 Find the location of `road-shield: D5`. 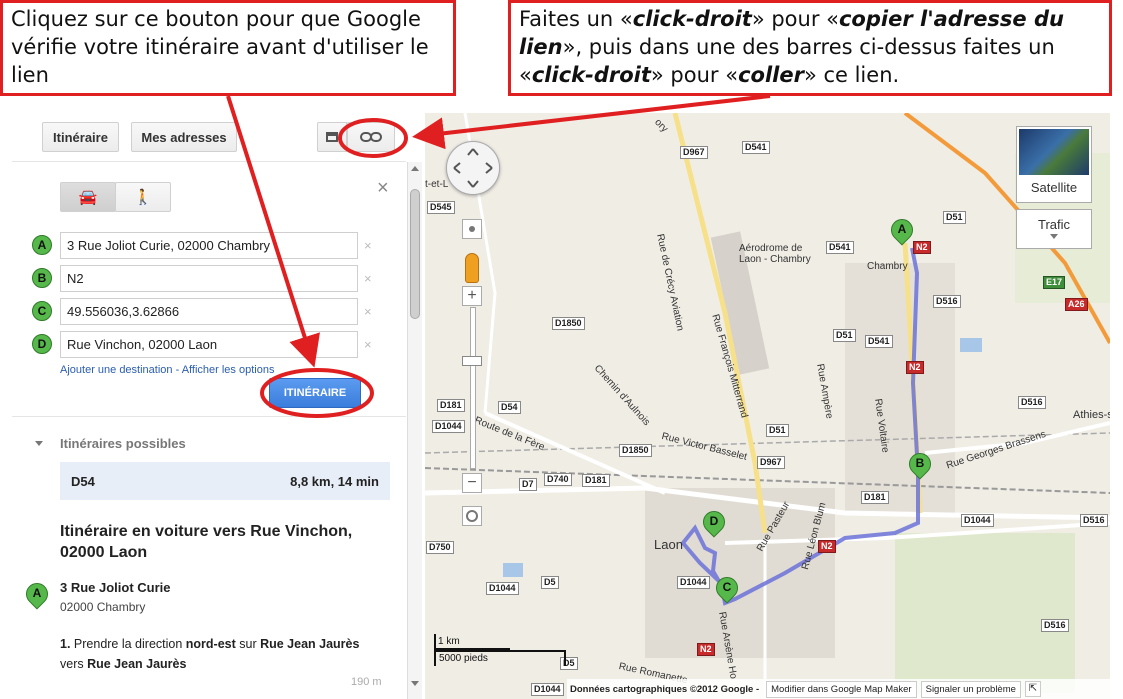

road-shield: D5 is located at coordinates (550, 582).